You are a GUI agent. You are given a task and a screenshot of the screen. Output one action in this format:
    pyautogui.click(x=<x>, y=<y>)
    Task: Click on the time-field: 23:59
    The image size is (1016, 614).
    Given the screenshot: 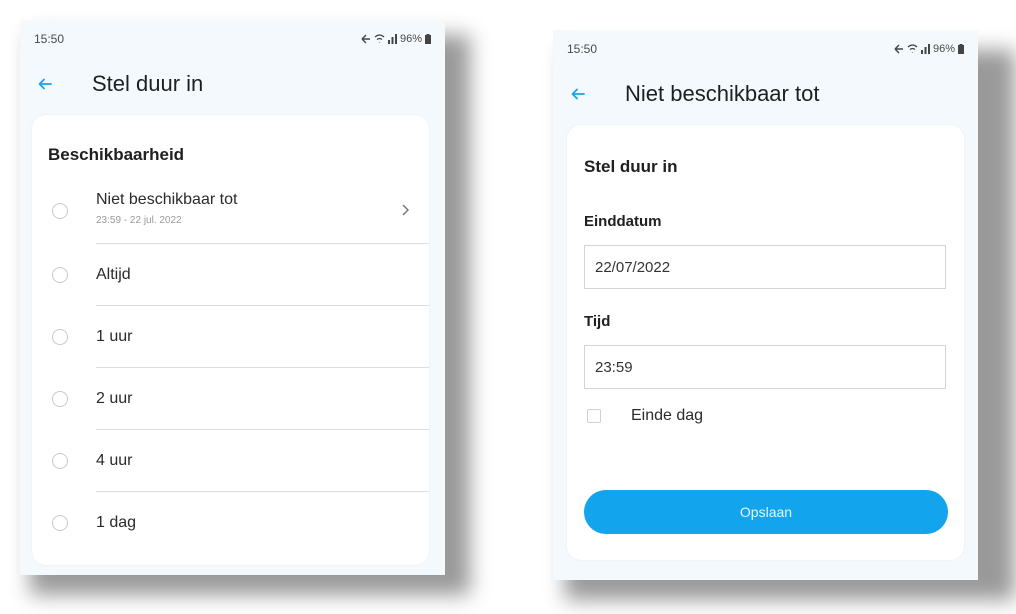 What is the action you would take?
    pyautogui.click(x=765, y=367)
    